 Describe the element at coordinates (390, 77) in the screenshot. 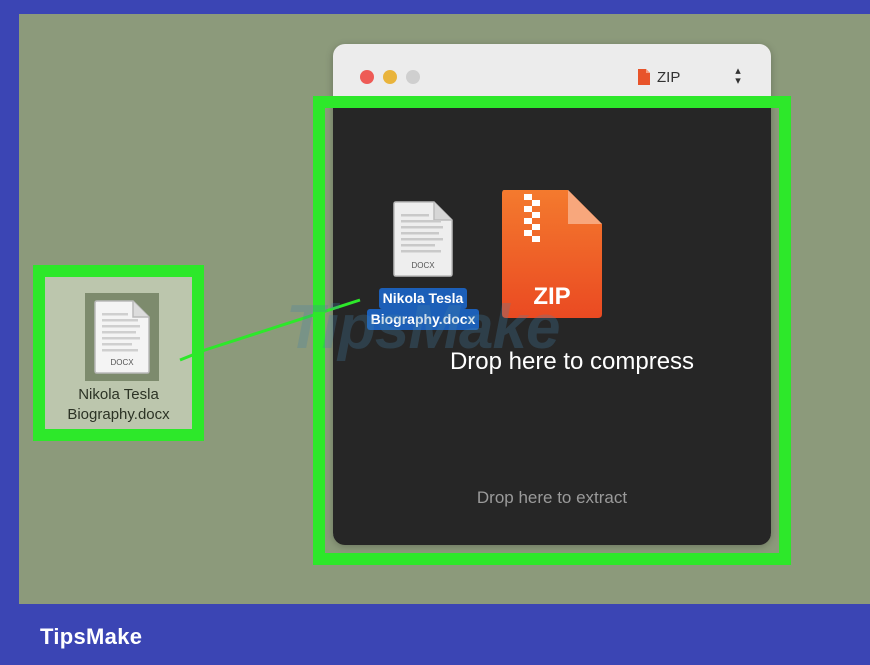

I see `minimize-button` at that location.